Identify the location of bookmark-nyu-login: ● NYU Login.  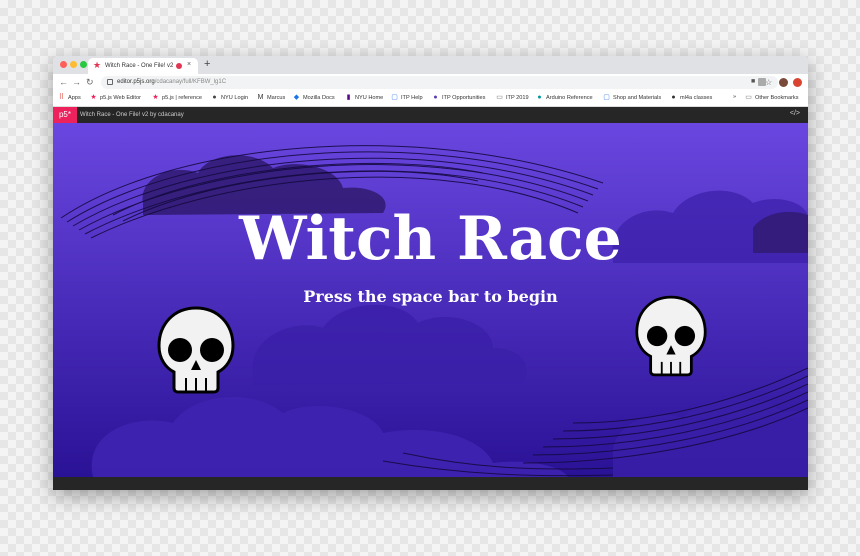
(229, 97).